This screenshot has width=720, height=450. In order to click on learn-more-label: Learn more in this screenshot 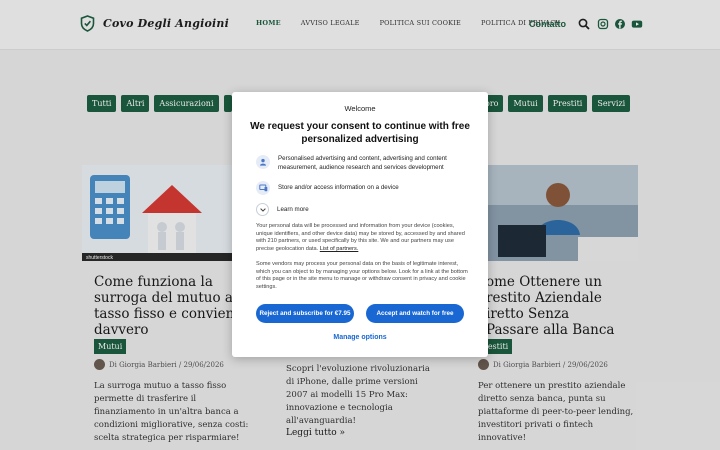, I will do `click(293, 209)`.